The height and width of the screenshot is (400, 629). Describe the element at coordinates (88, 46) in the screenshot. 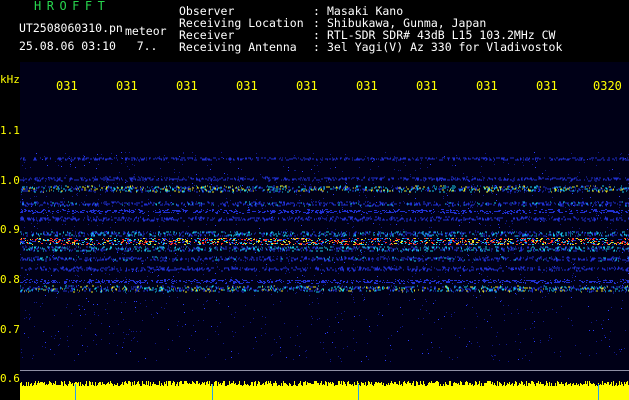

I see `date-time: 25.08.06 03:10 7..` at that location.